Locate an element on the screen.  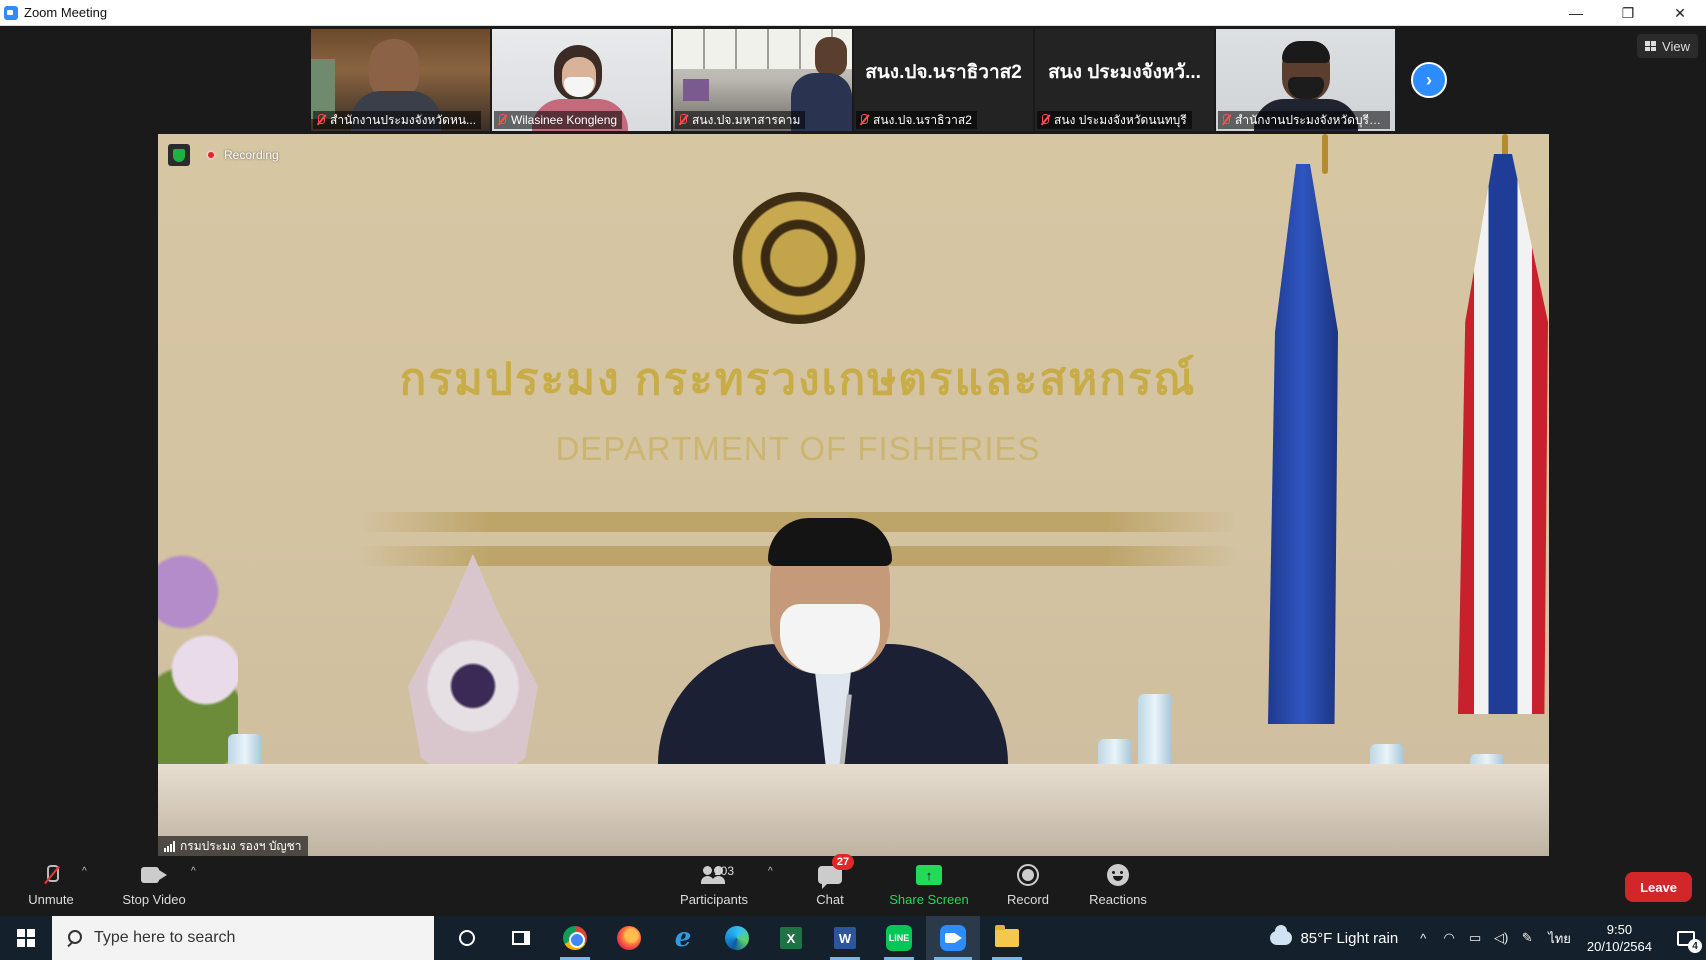
video-options-caret: ^ is located at coordinates (193, 871).